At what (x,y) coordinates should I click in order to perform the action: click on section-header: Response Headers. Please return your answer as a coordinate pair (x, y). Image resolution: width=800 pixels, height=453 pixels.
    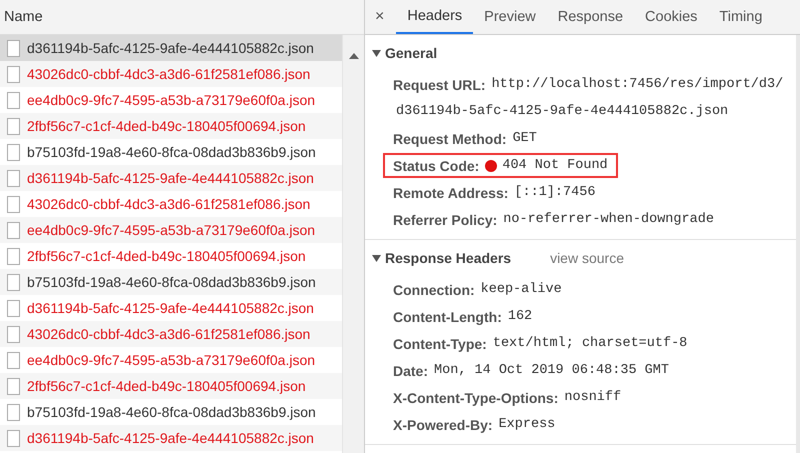
    Looking at the image, I should click on (438, 258).